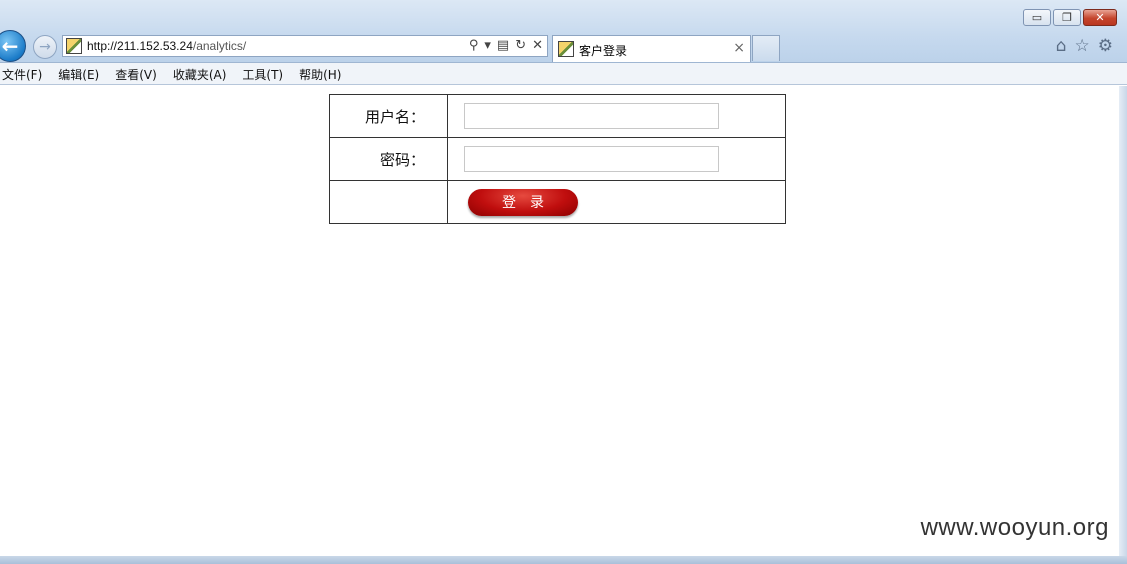 This screenshot has width=1127, height=564. I want to click on window-controls: ▭ ❐ ✕, so click(1070, 17).